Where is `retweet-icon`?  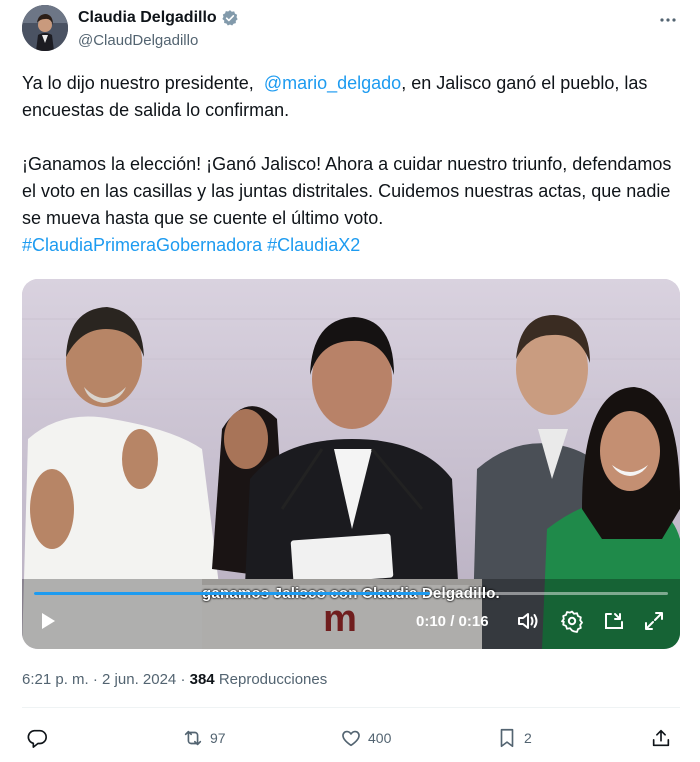
retweet-icon is located at coordinates (193, 738).